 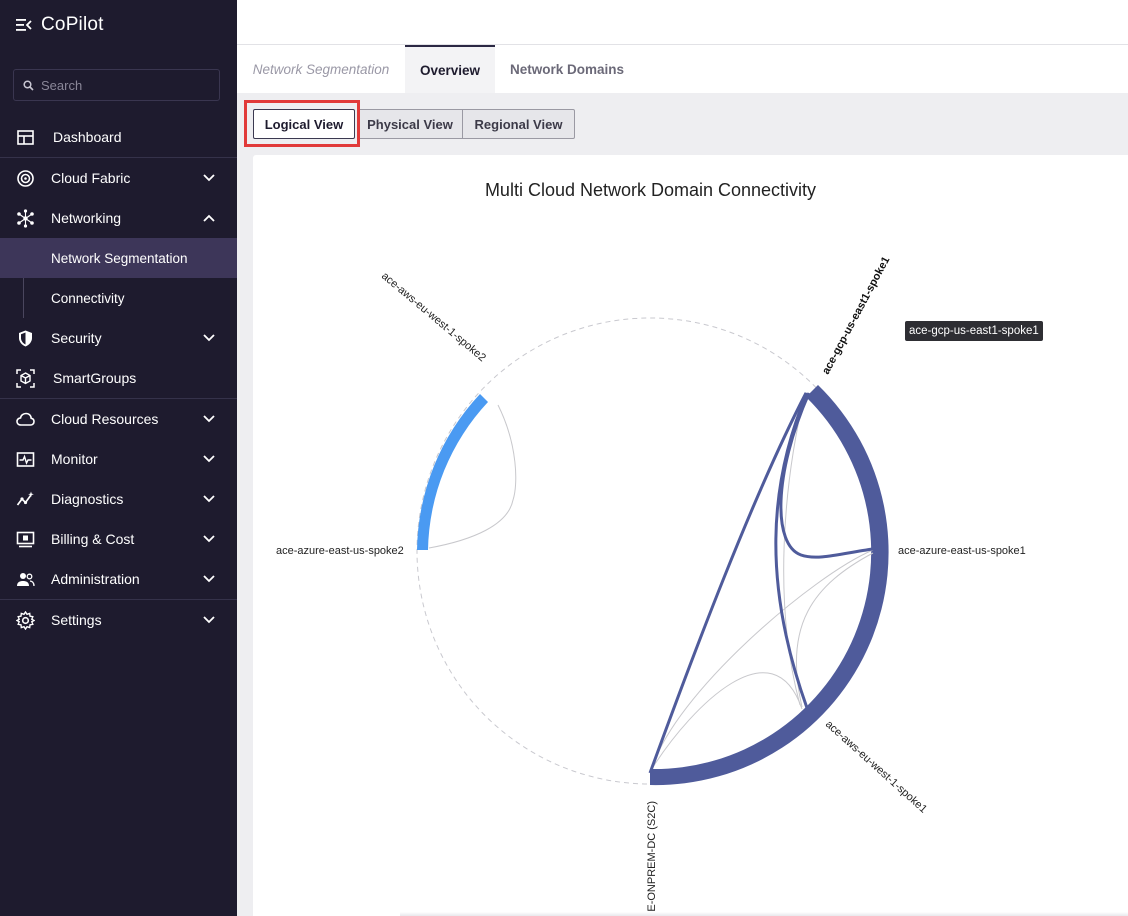 I want to click on networking-icon, so click(x=25, y=218).